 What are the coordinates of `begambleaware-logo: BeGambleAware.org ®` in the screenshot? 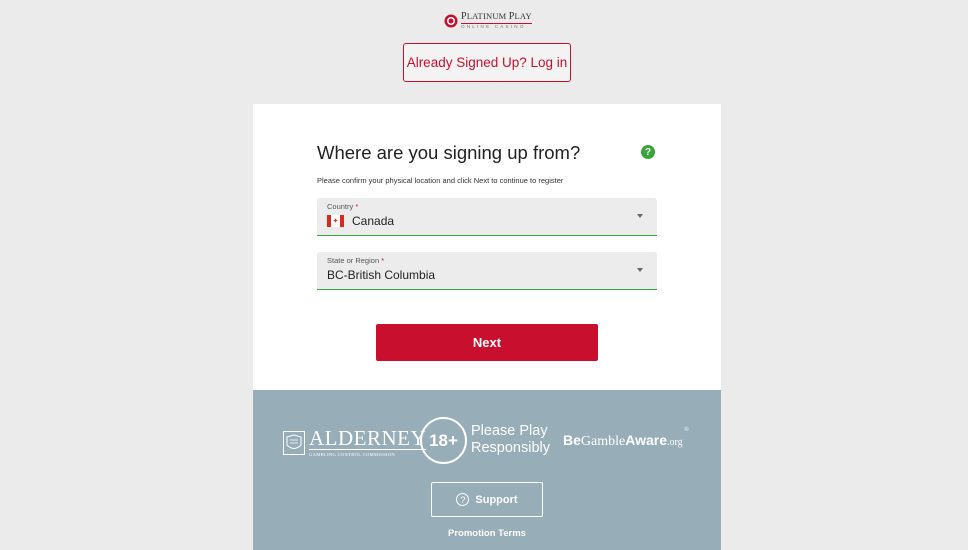 It's located at (626, 438).